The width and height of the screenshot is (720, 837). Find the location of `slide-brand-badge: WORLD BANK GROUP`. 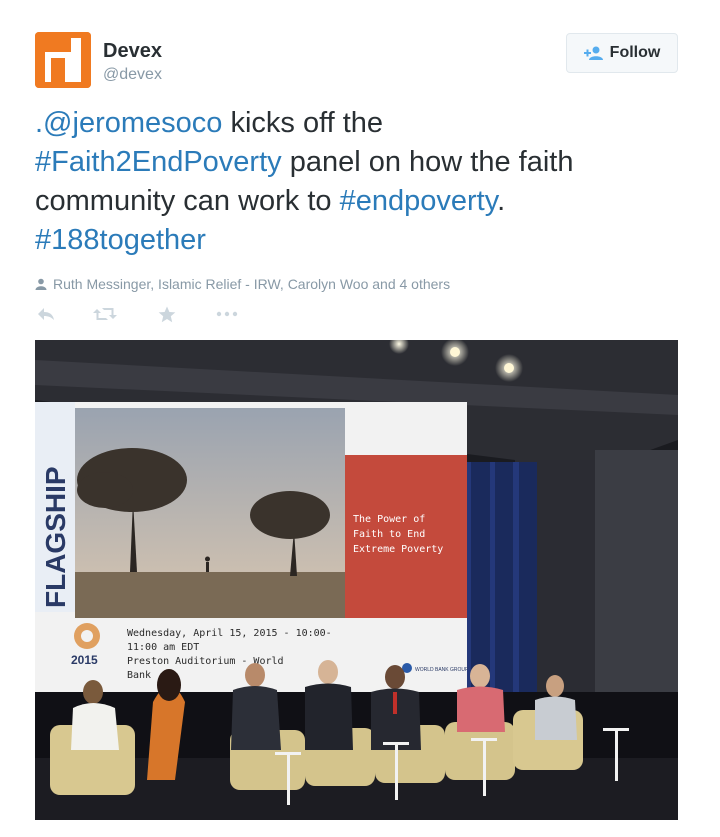

slide-brand-badge: WORLD BANK GROUP is located at coordinates (442, 670).